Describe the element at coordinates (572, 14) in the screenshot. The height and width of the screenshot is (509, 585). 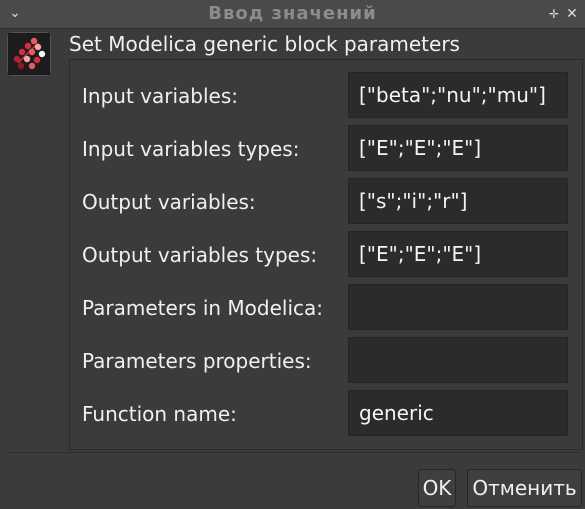
I see `close-icon: ✕` at that location.